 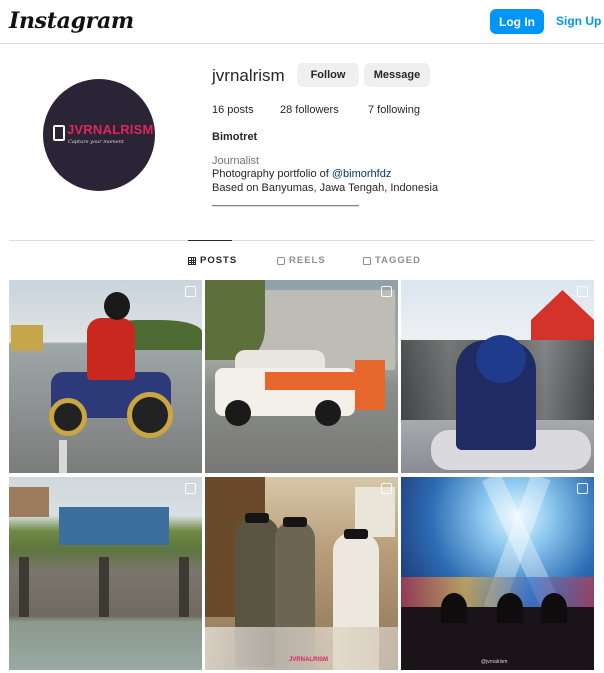 What do you see at coordinates (219, 260) in the screenshot?
I see `tab-posts-label: POSTS` at bounding box center [219, 260].